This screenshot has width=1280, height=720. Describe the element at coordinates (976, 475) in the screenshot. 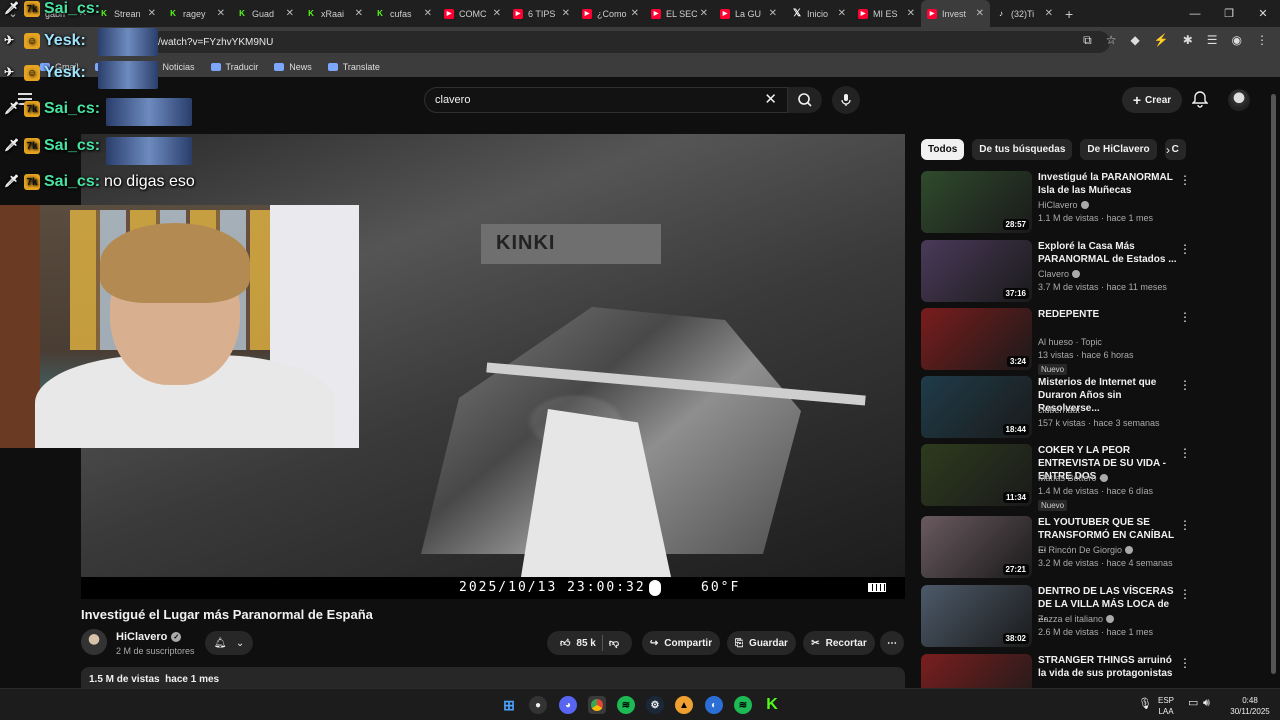

I see `video-thumbnail: 11:34` at that location.